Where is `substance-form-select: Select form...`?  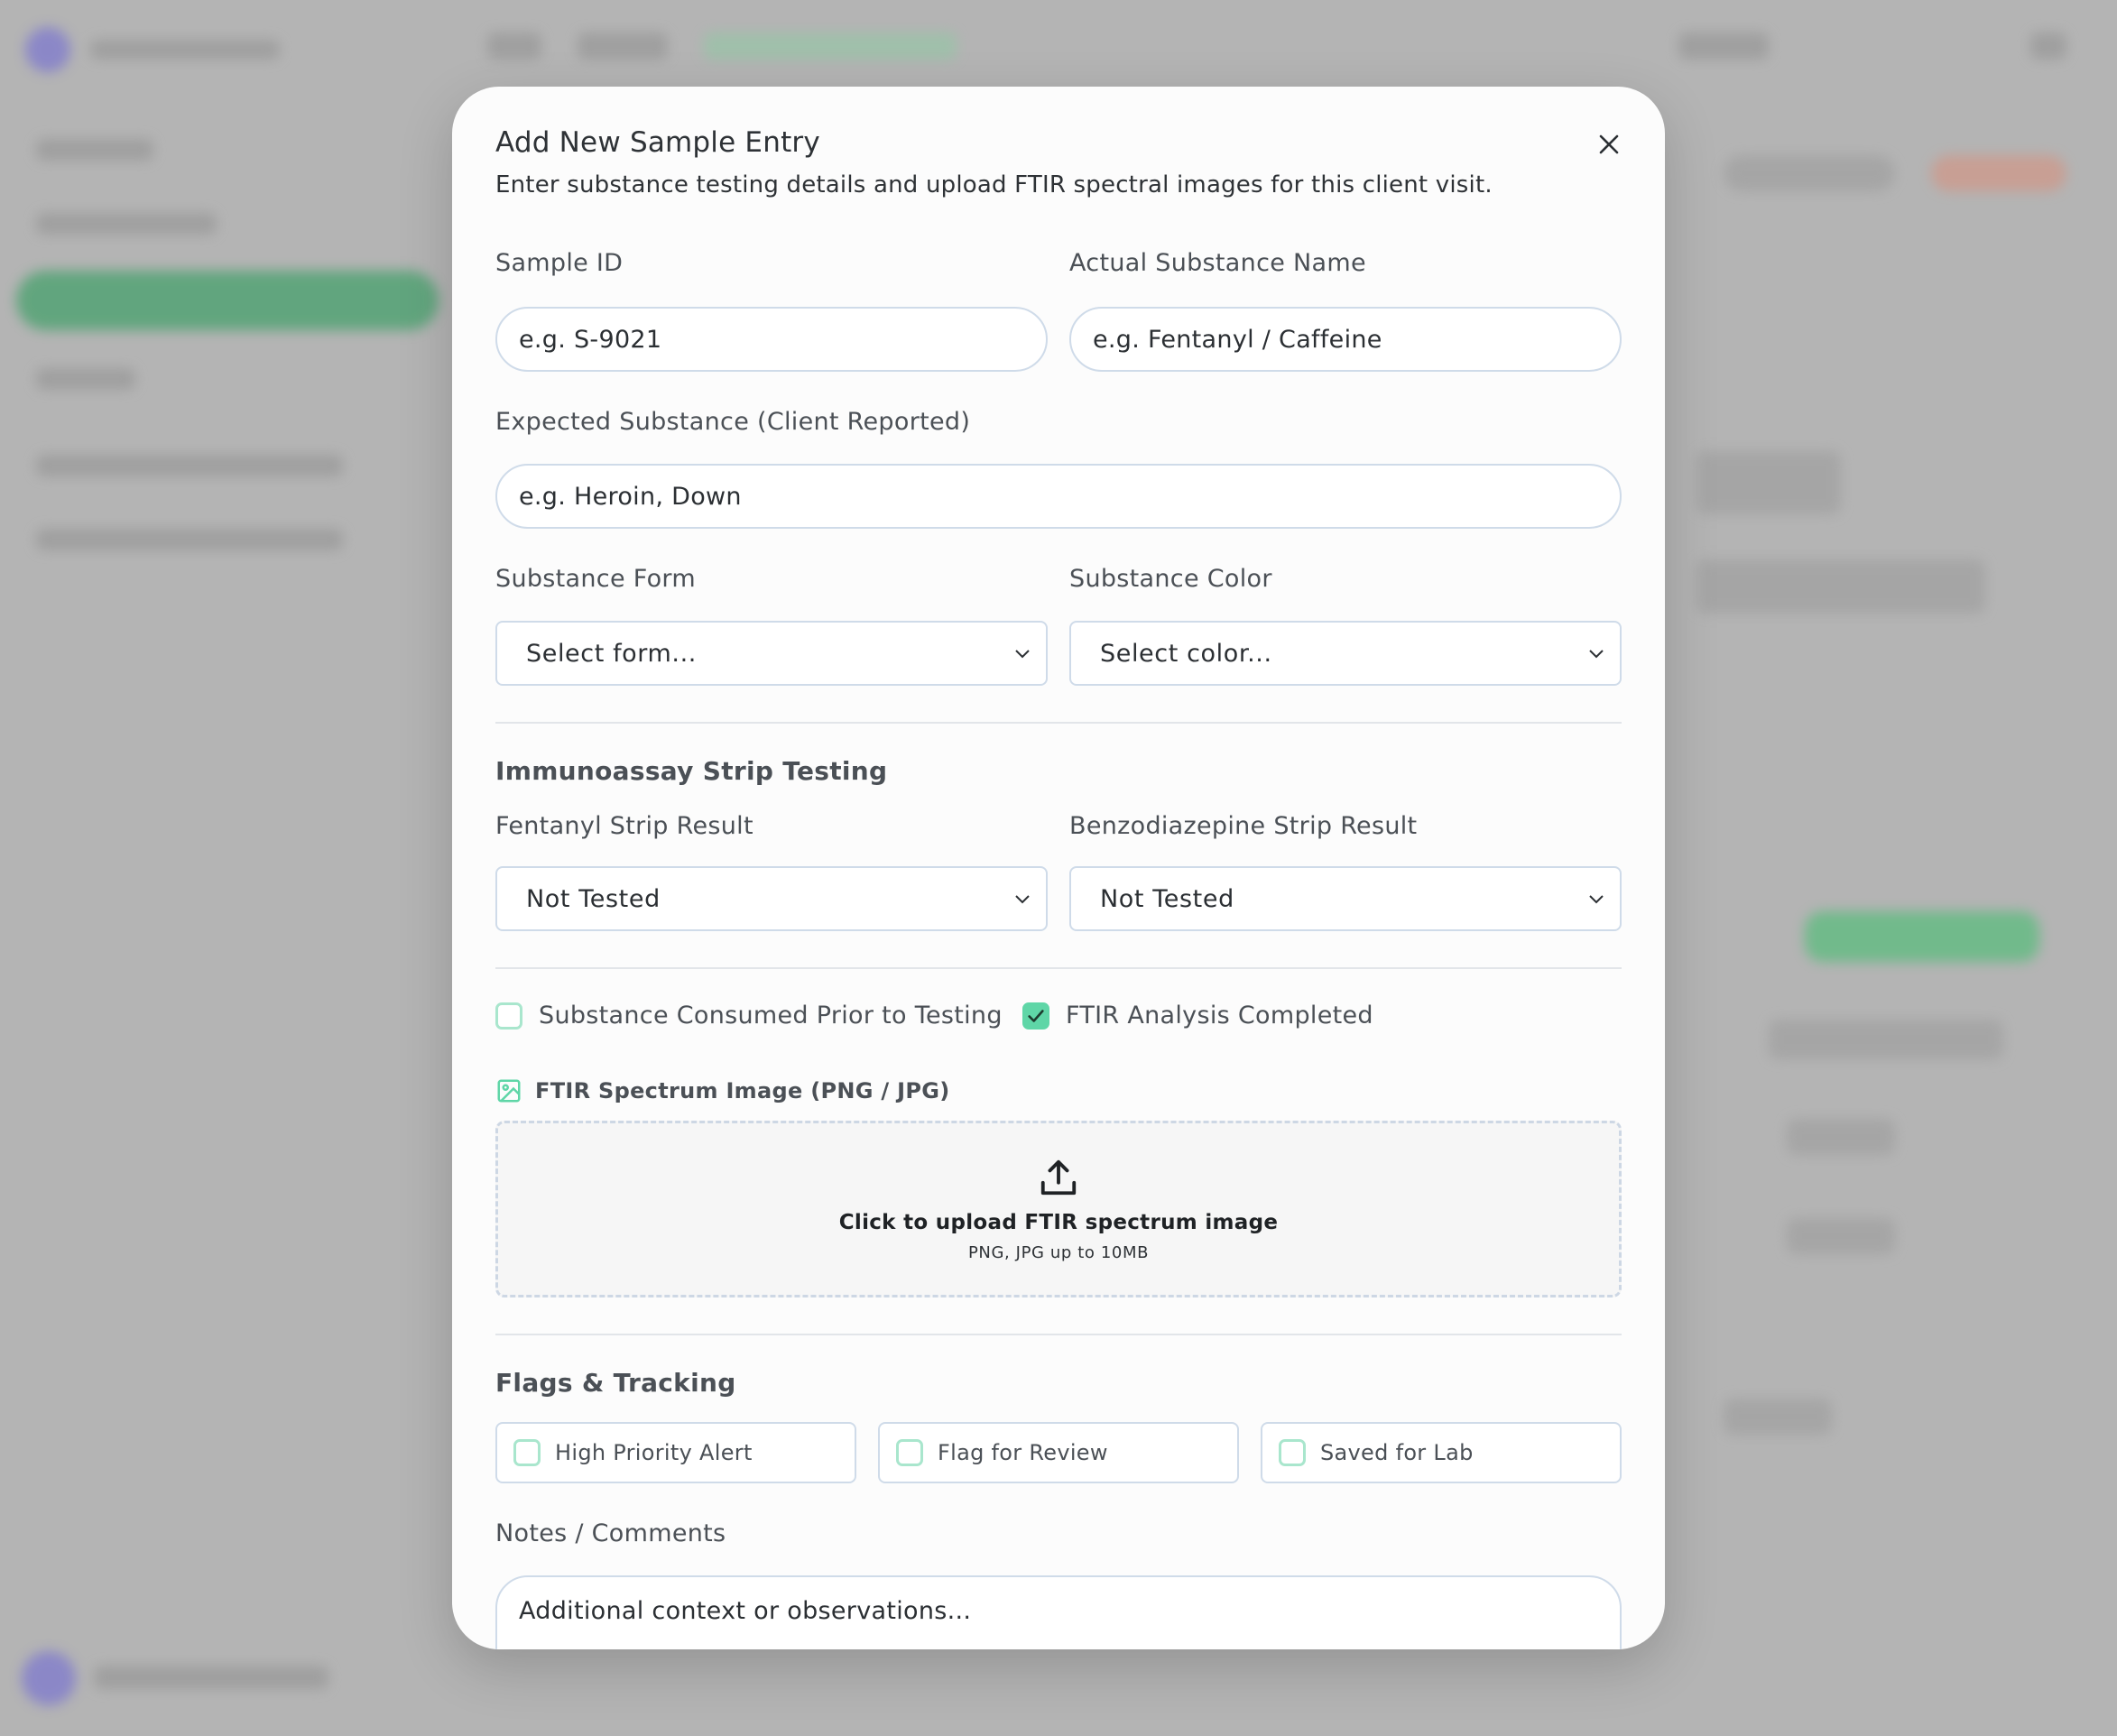
substance-form-select: Select form... is located at coordinates (771, 653).